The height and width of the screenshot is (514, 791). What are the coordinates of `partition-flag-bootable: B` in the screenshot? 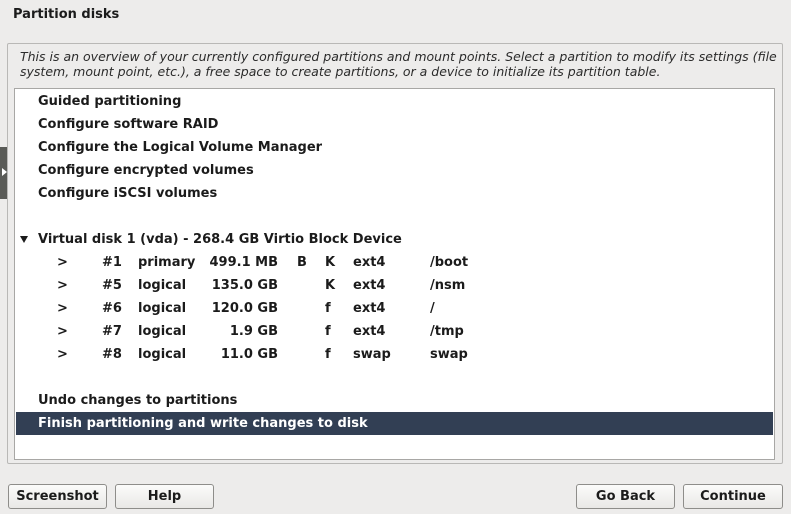 It's located at (302, 262).